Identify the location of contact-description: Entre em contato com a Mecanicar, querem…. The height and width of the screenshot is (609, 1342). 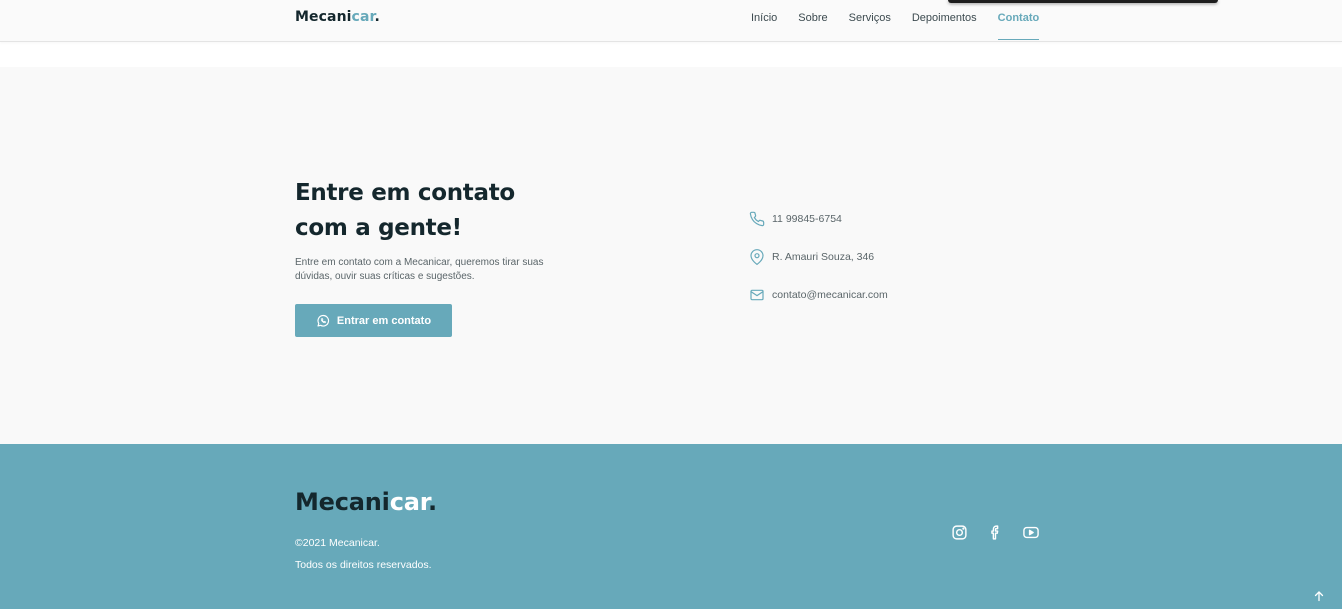
(419, 269).